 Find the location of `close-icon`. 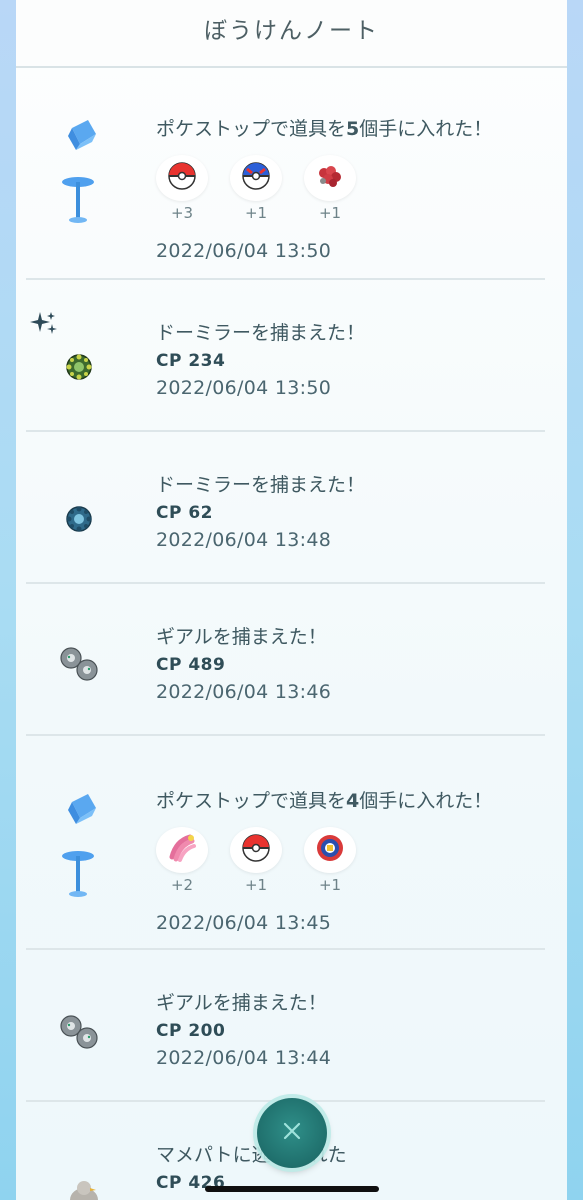

close-icon is located at coordinates (292, 1133).